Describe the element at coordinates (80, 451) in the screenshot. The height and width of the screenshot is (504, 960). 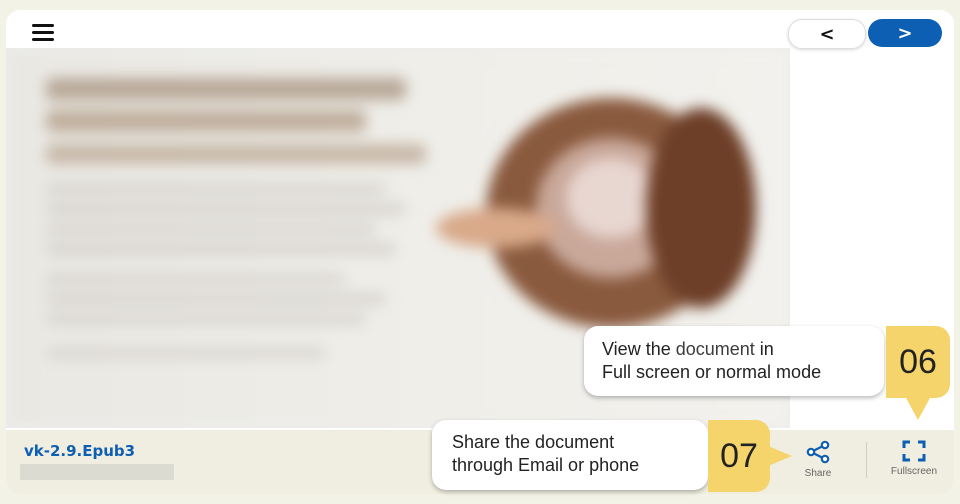
I see `document-title: vk-2.9.Epub3` at that location.